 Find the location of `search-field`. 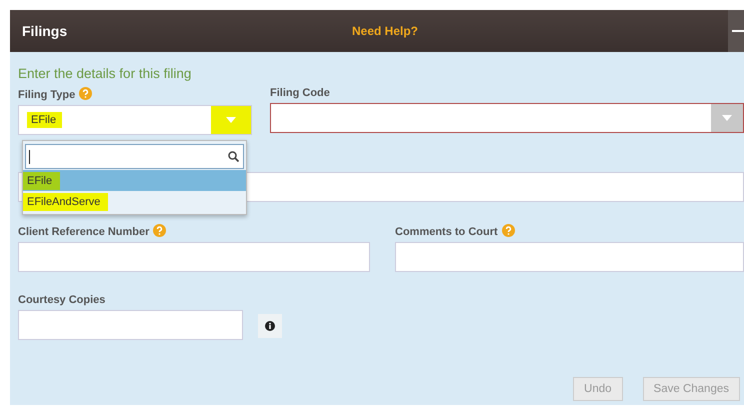

search-field is located at coordinates (134, 156).